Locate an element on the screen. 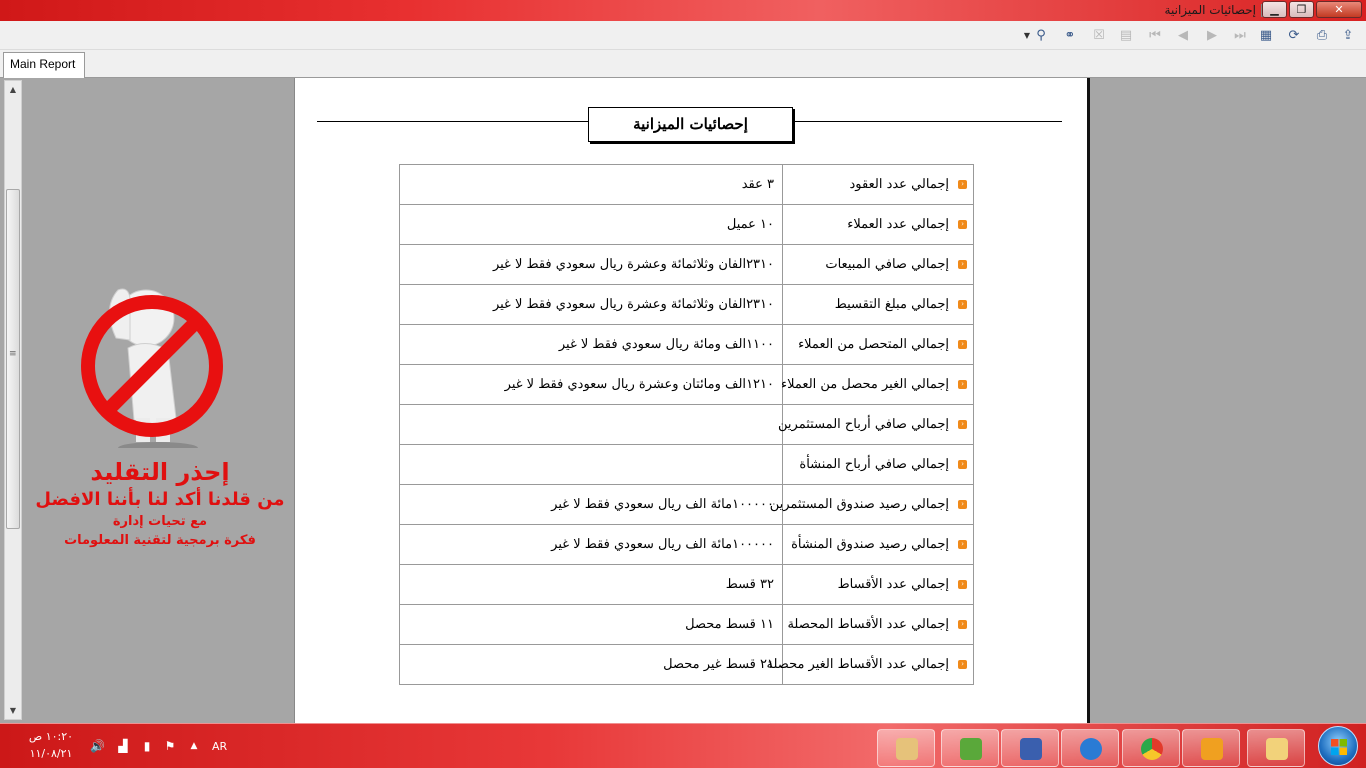 Image resolution: width=1366 pixels, height=768 pixels. taskbar-internet-explorer is located at coordinates (1090, 748).